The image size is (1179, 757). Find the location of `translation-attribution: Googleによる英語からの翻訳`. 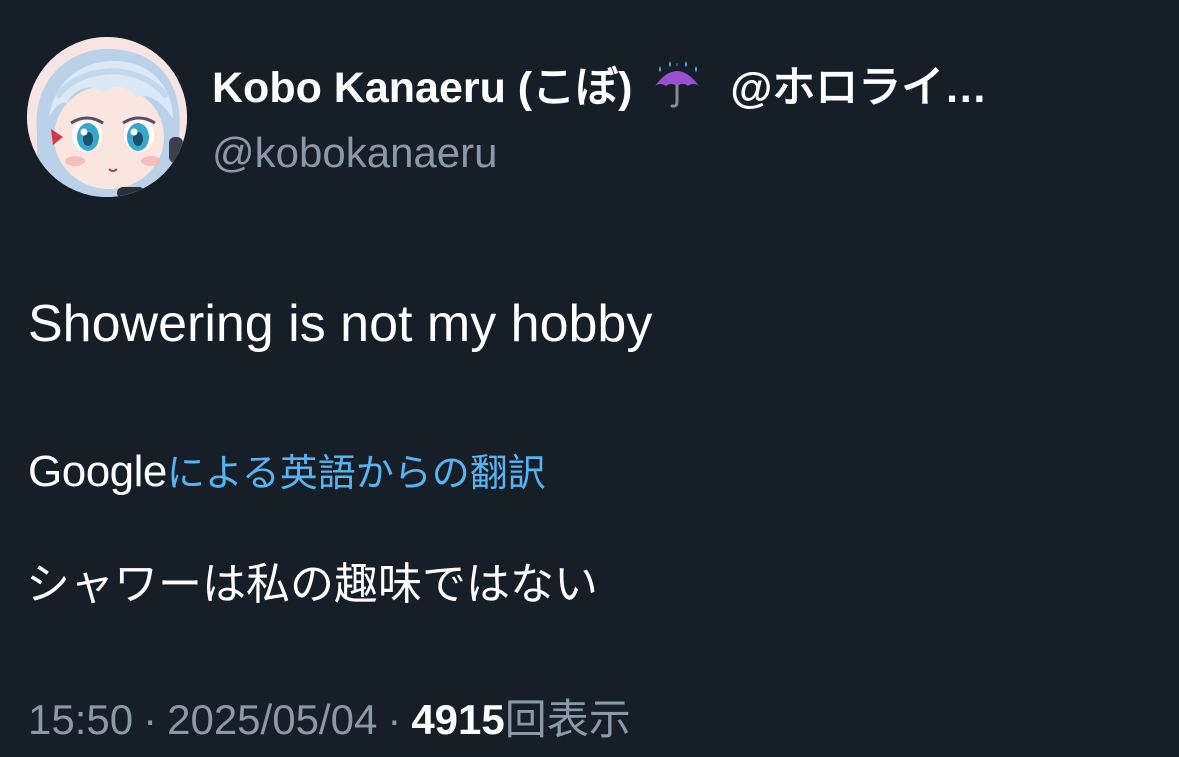

translation-attribution: Googleによる英語からの翻訳 is located at coordinates (287, 473).